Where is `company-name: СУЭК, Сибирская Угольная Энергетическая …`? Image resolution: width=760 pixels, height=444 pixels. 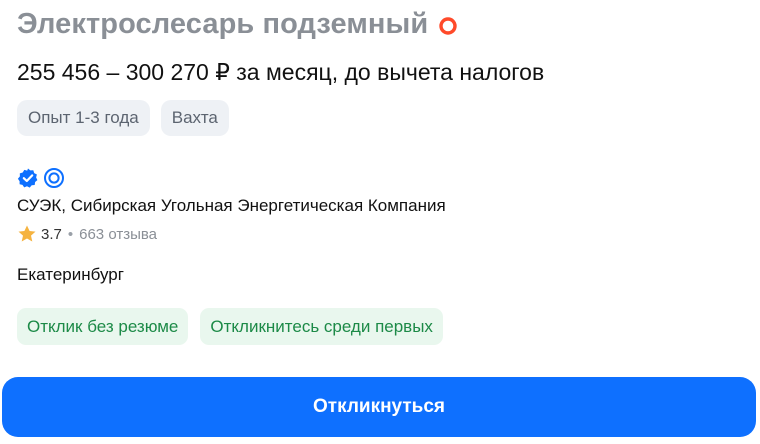
company-name: СУЭК, Сибирская Угольная Энергетическая … is located at coordinates (231, 206).